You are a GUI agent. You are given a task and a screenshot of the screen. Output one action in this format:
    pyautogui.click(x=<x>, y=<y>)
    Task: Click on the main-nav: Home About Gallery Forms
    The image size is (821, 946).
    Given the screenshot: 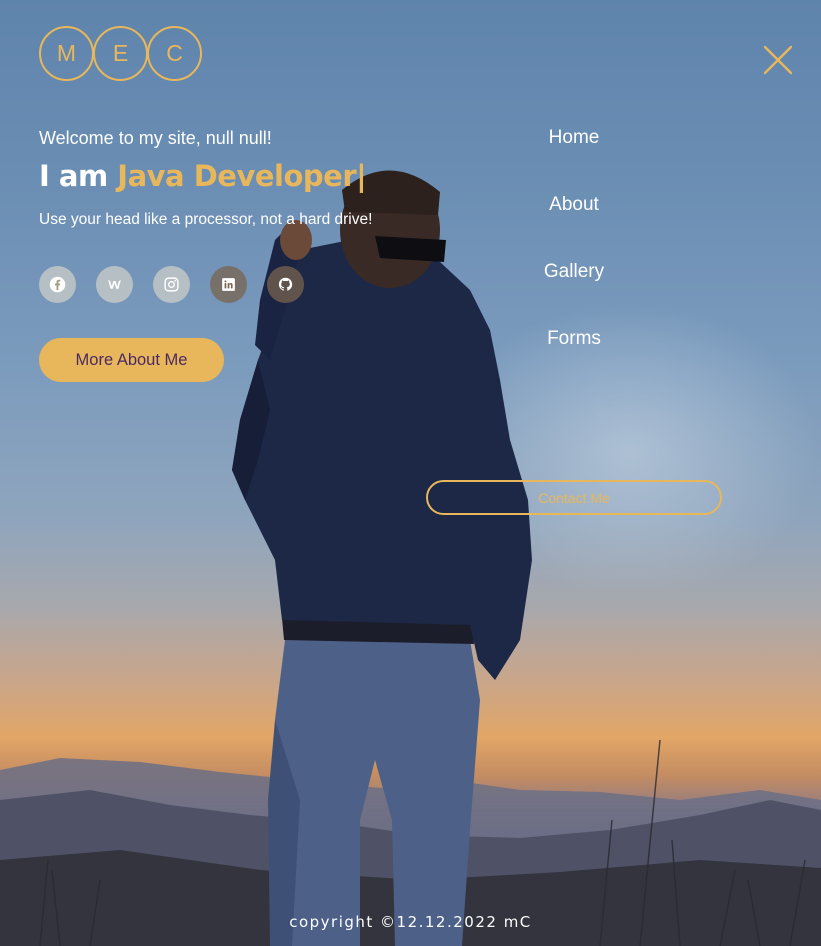 What is the action you would take?
    pyautogui.click(x=574, y=261)
    